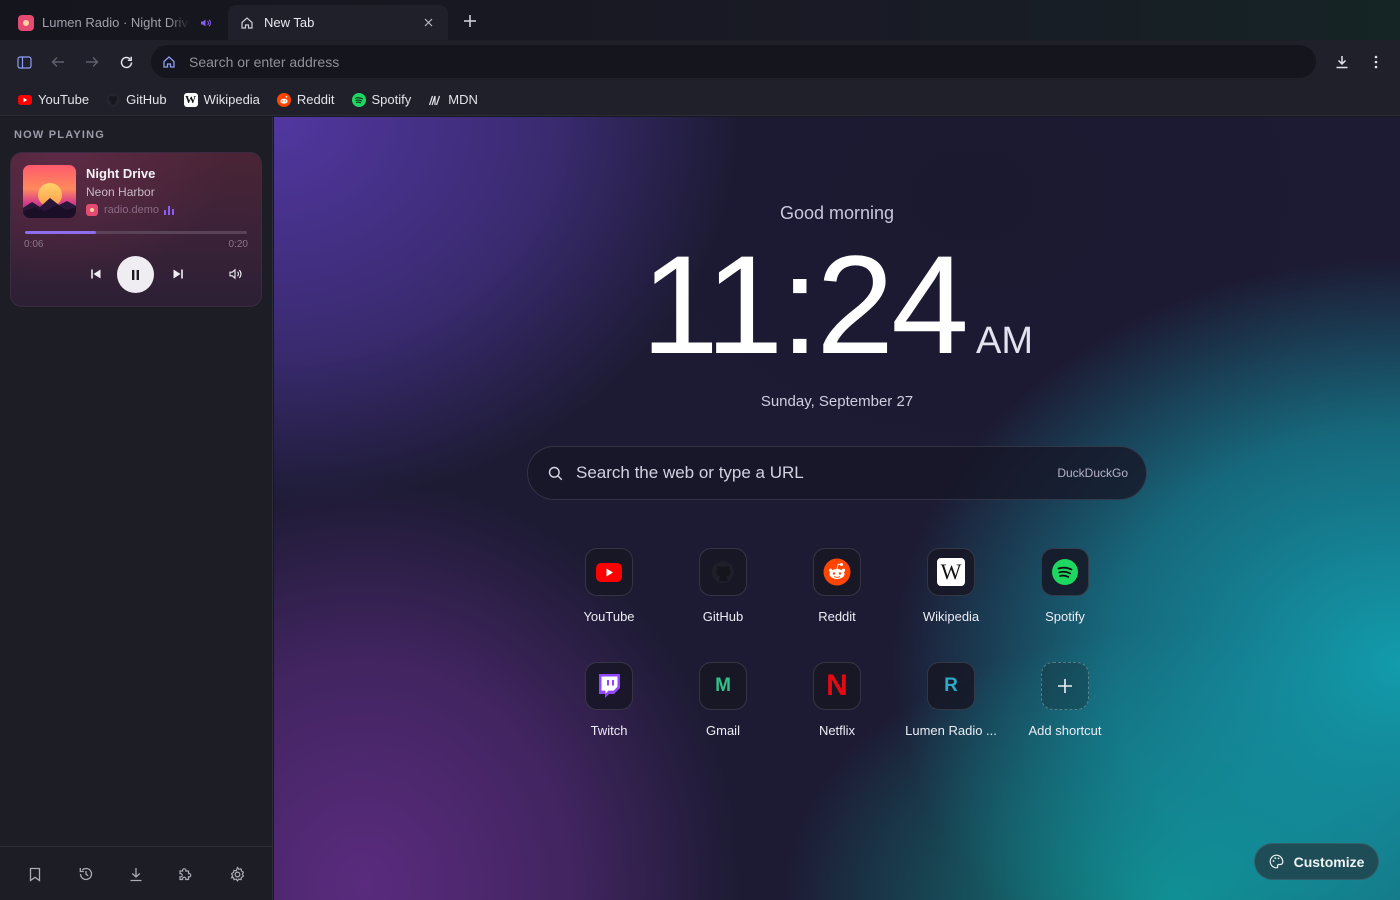  Describe the element at coordinates (470, 21) in the screenshot. I see `new-tab-button` at that location.